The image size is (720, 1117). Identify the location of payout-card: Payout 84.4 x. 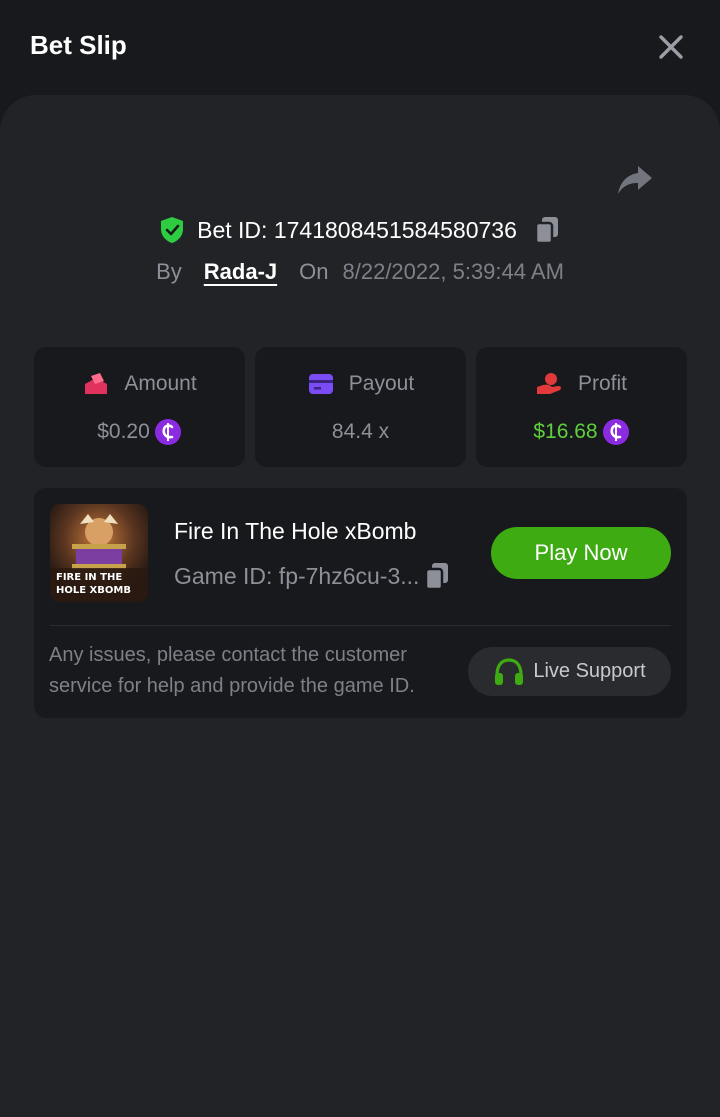
(360, 407).